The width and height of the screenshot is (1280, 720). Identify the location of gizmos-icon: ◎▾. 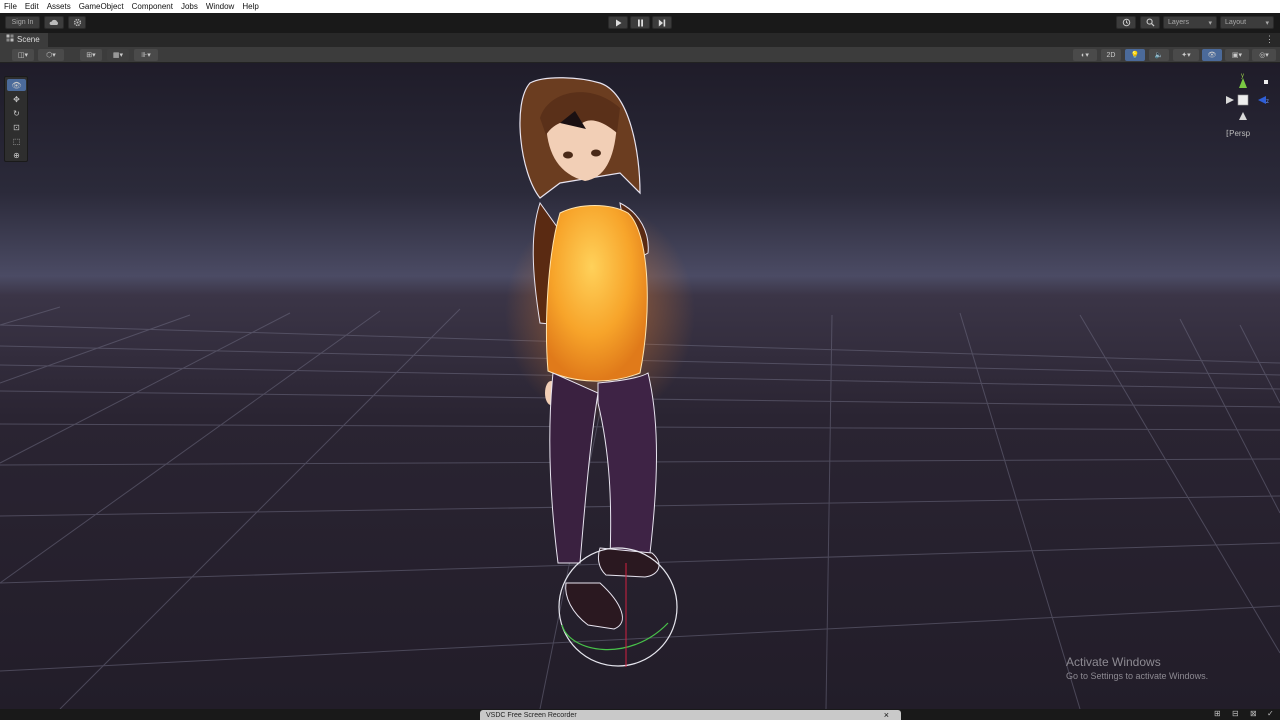
(1264, 55).